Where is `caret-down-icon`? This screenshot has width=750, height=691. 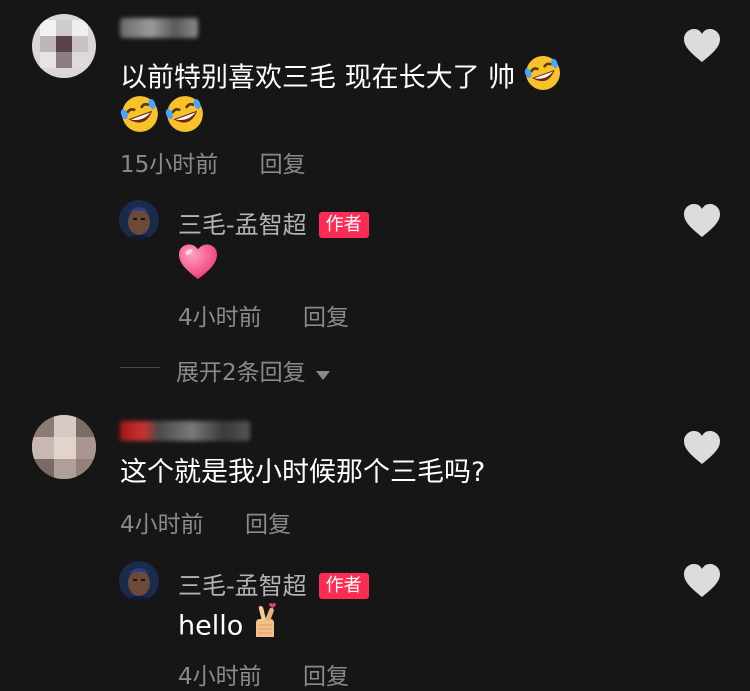
caret-down-icon is located at coordinates (323, 374).